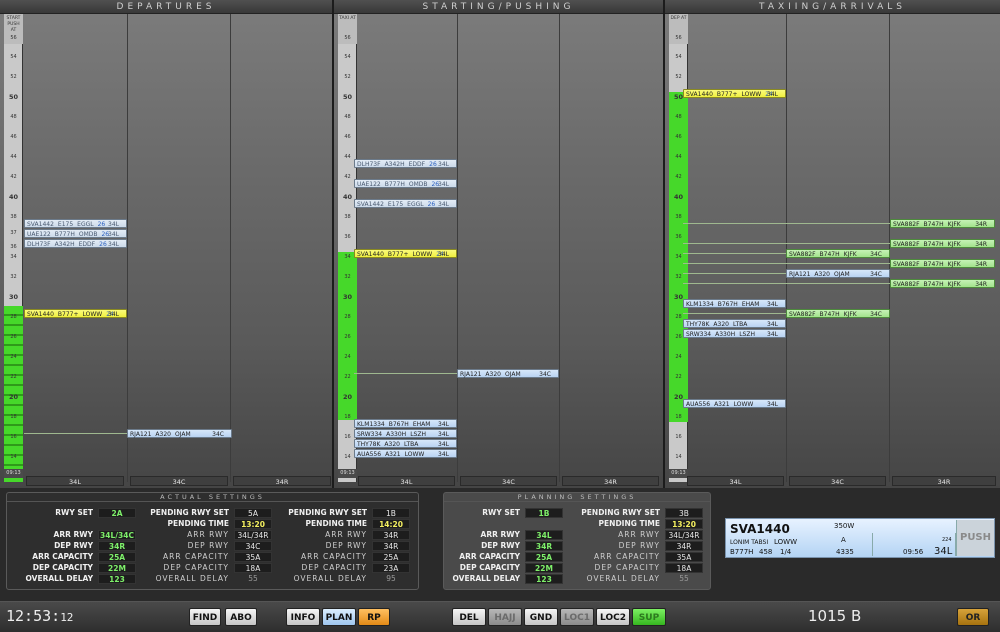 Image resolution: width=1000 pixels, height=632 pixels. Describe the element at coordinates (684, 568) in the screenshot. I see `planning-pending-dep_cap-value: 18A` at that location.